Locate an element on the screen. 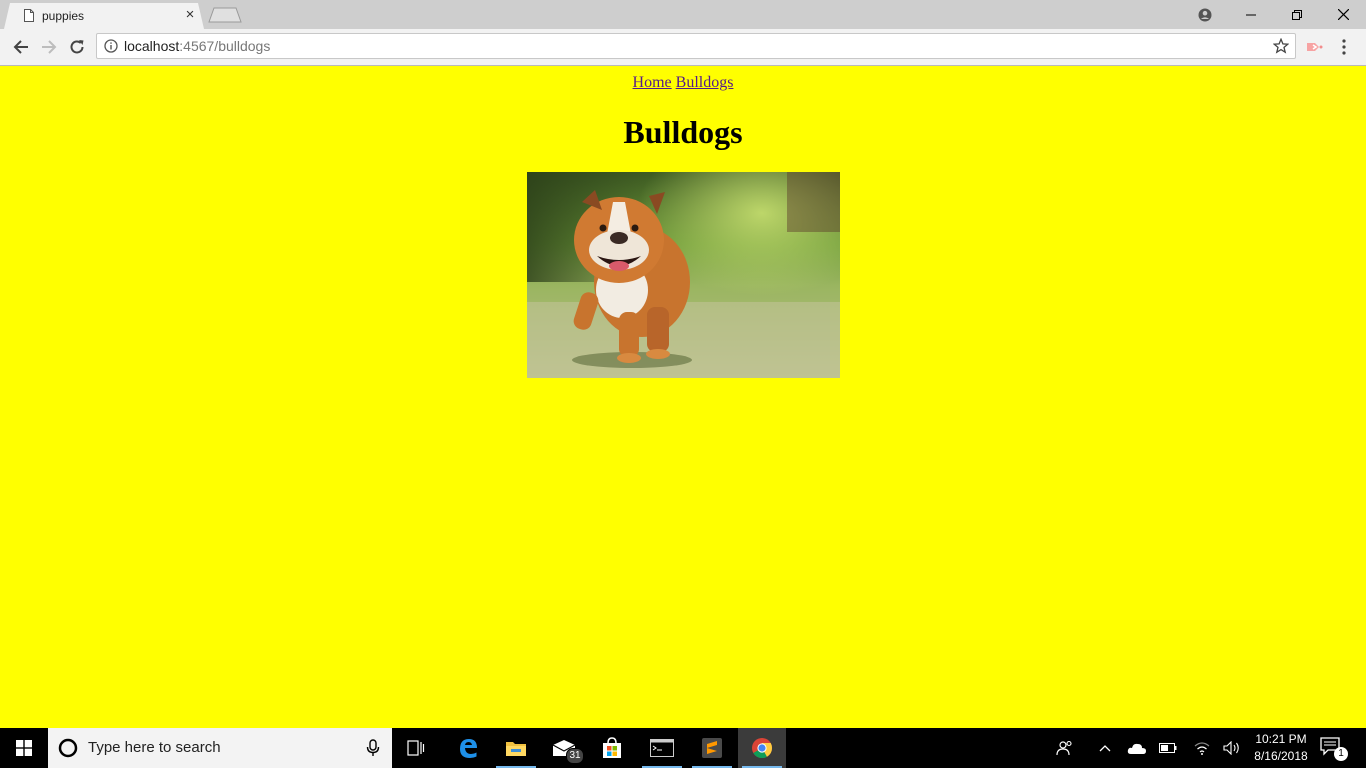 This screenshot has height=768, width=1366. network-button is located at coordinates (1202, 748).